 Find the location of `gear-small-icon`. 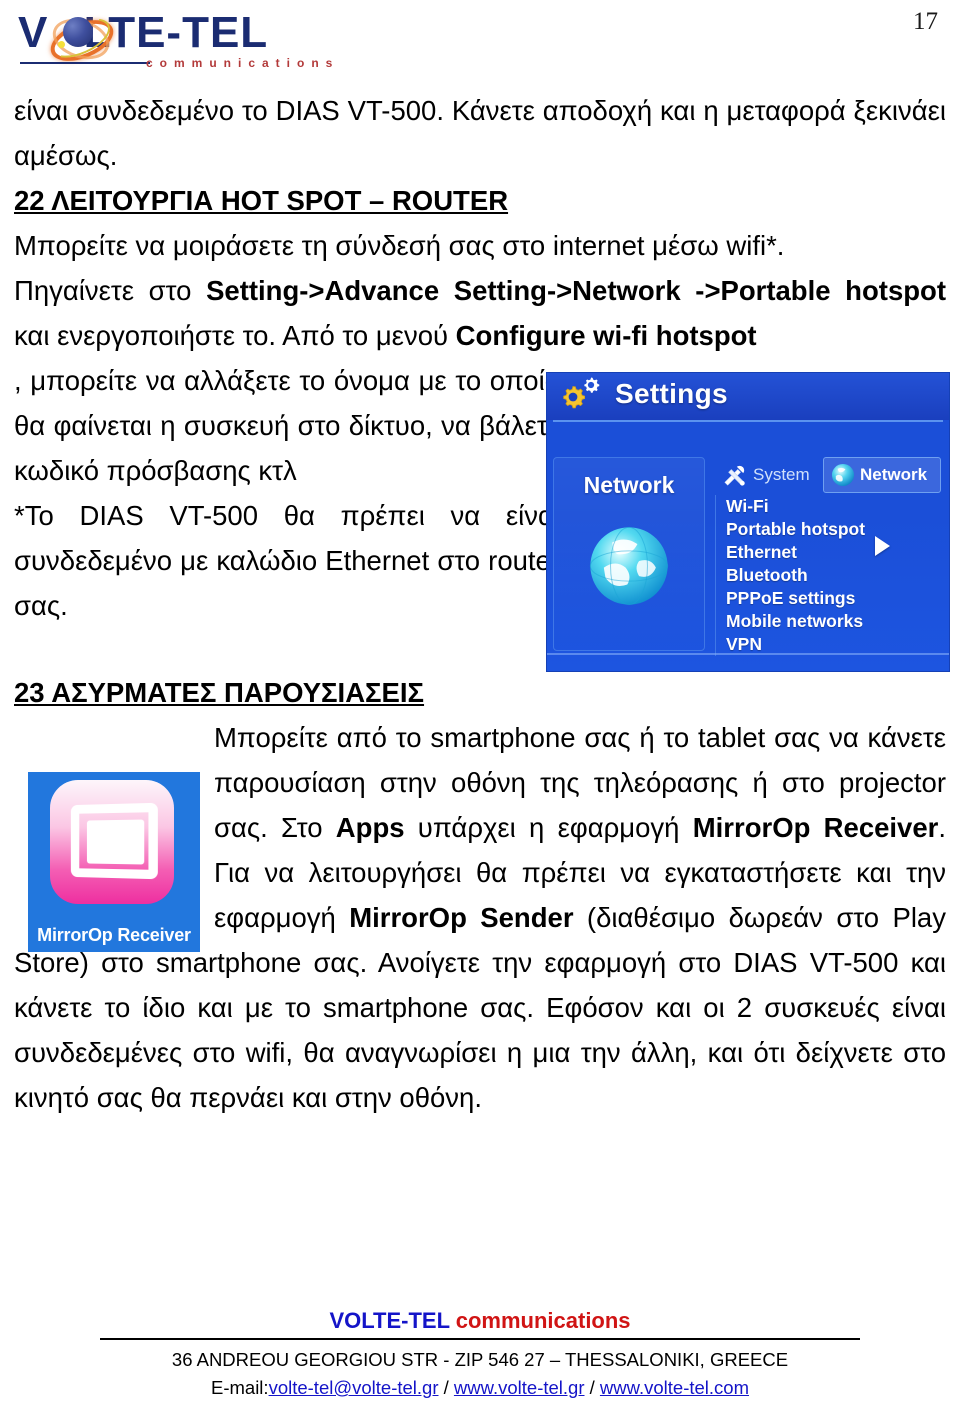

gear-small-icon is located at coordinates (592, 385).